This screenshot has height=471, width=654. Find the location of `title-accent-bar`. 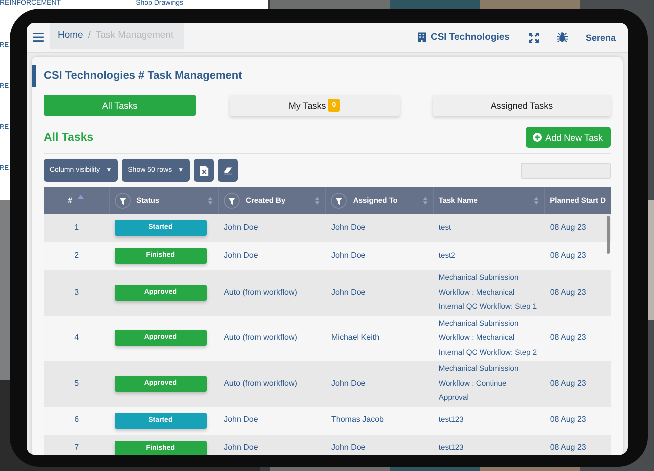

title-accent-bar is located at coordinates (34, 76).